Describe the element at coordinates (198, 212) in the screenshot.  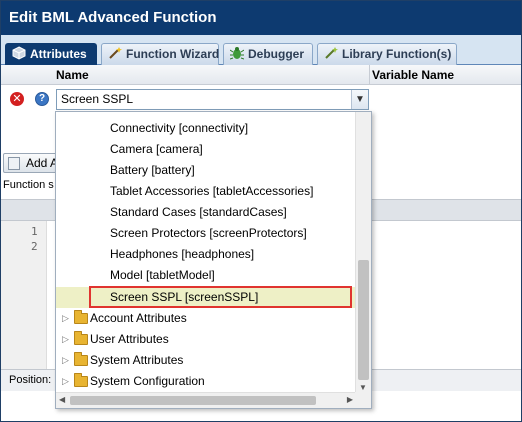
I see `dropdown-item-label: Standard Cases [standardCases]` at that location.